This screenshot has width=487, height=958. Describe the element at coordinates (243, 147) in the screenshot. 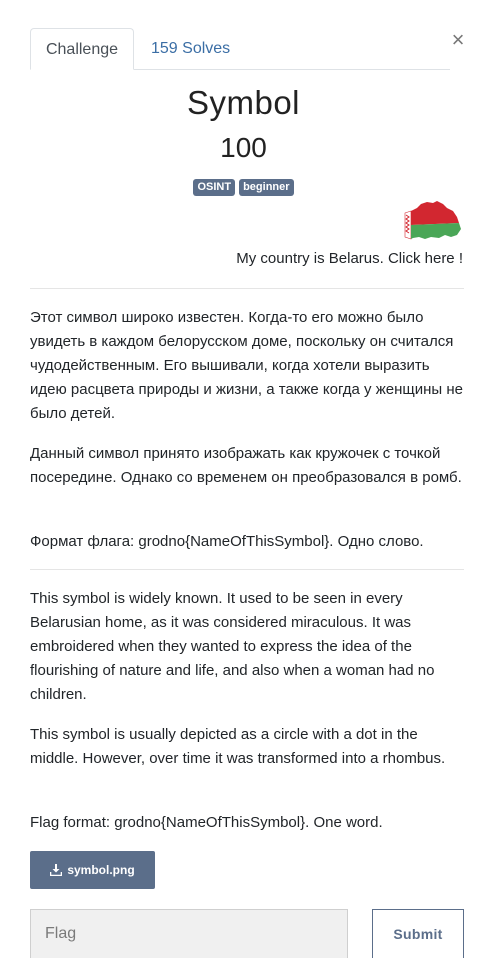

I see `challenge-value: 100` at that location.